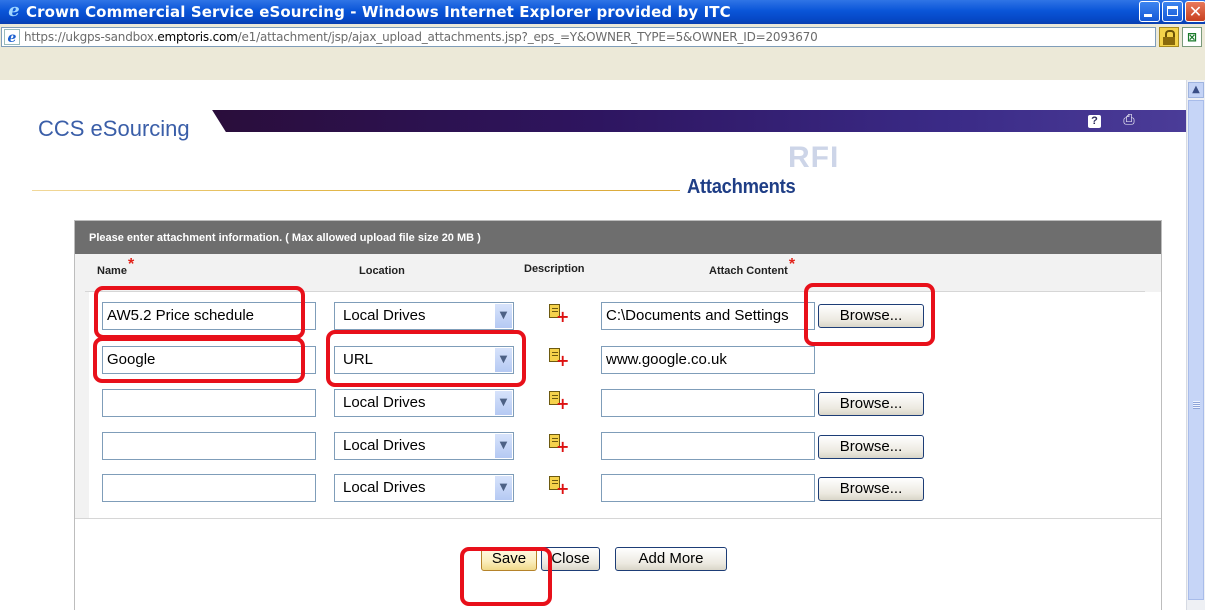 This screenshot has width=1205, height=610. Describe the element at coordinates (116, 267) in the screenshot. I see `column-header-name: Name*` at that location.